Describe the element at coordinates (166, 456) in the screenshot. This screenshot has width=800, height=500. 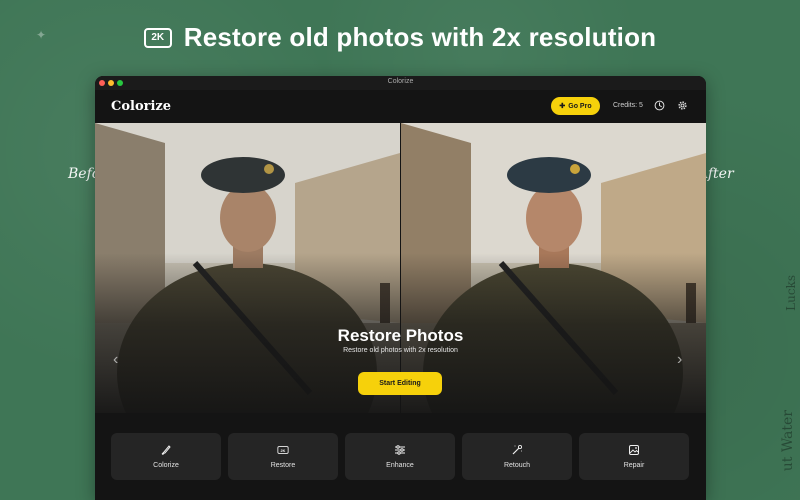
I see `tool-colorize: Colorize` at that location.